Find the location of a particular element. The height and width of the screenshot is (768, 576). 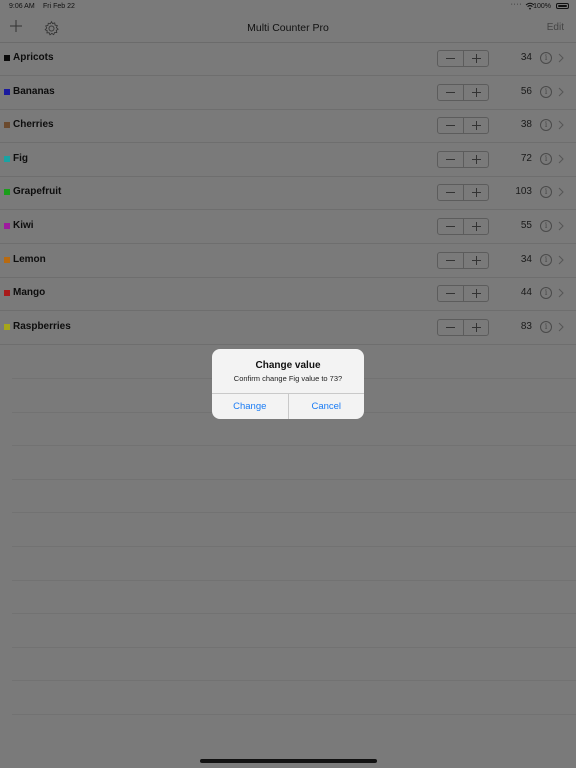

navigation-bar: Multi Counter Pro Edit is located at coordinates (288, 28).